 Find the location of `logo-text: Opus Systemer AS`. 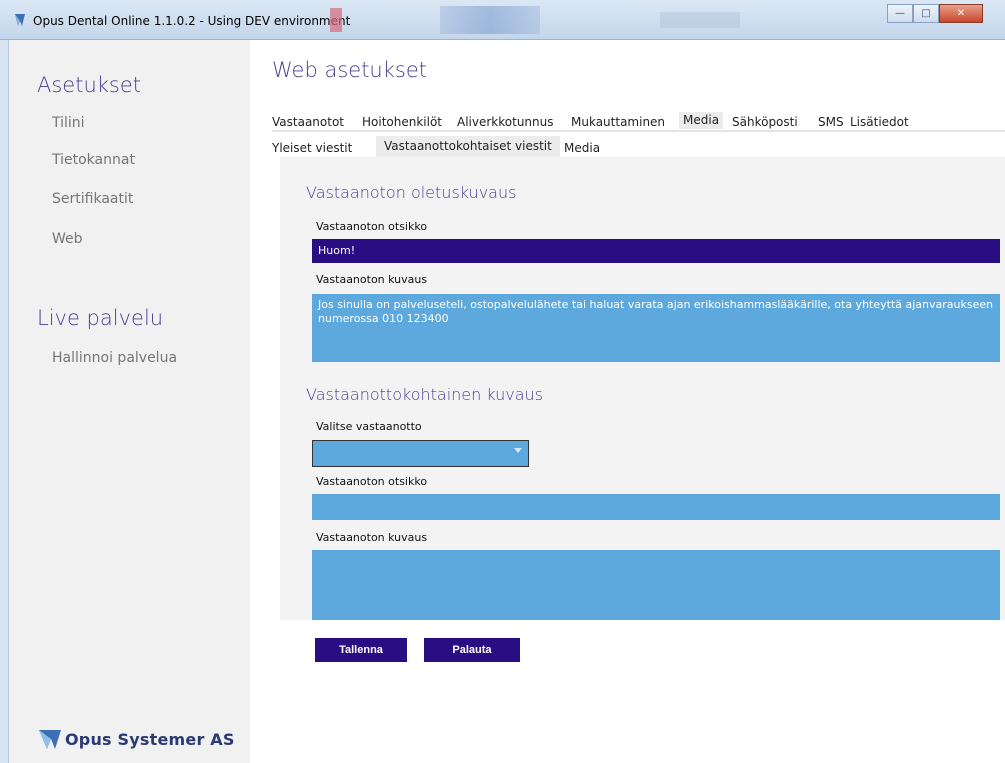

logo-text: Opus Systemer AS is located at coordinates (150, 739).